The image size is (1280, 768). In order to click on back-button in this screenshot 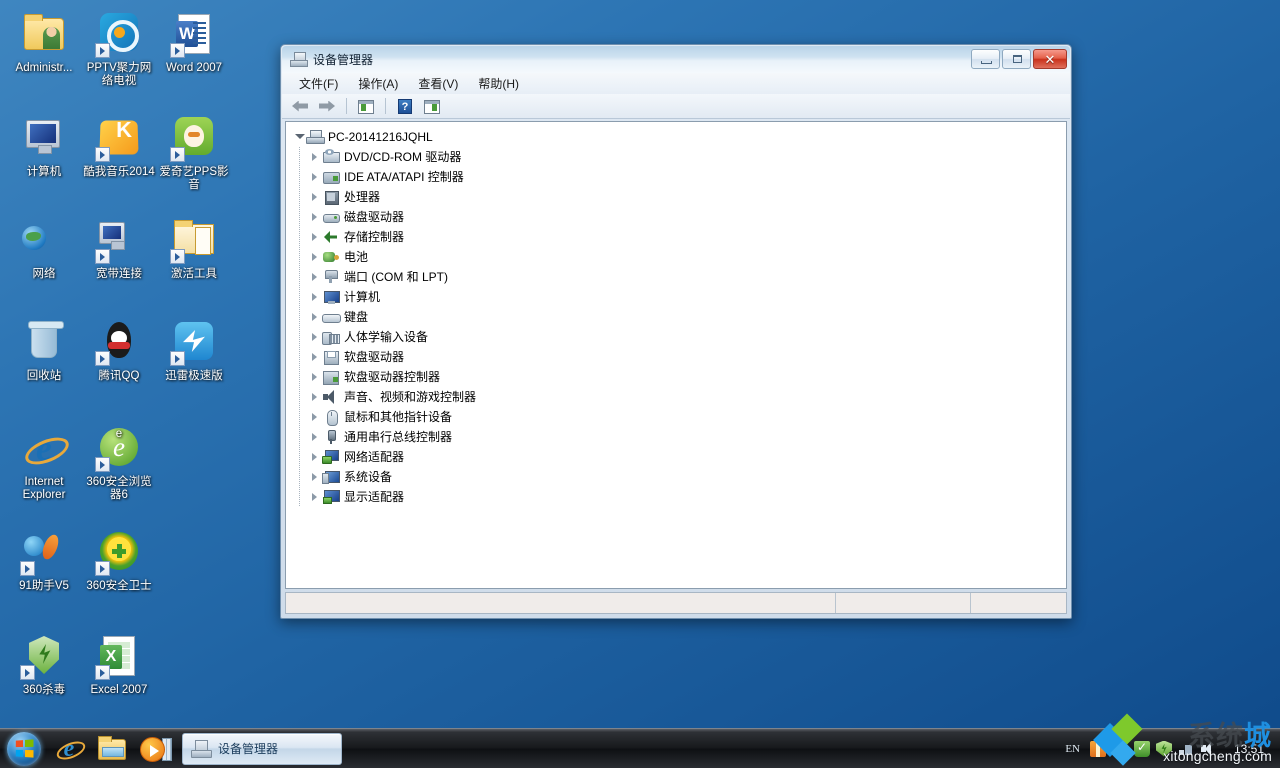, I will do `click(300, 106)`.